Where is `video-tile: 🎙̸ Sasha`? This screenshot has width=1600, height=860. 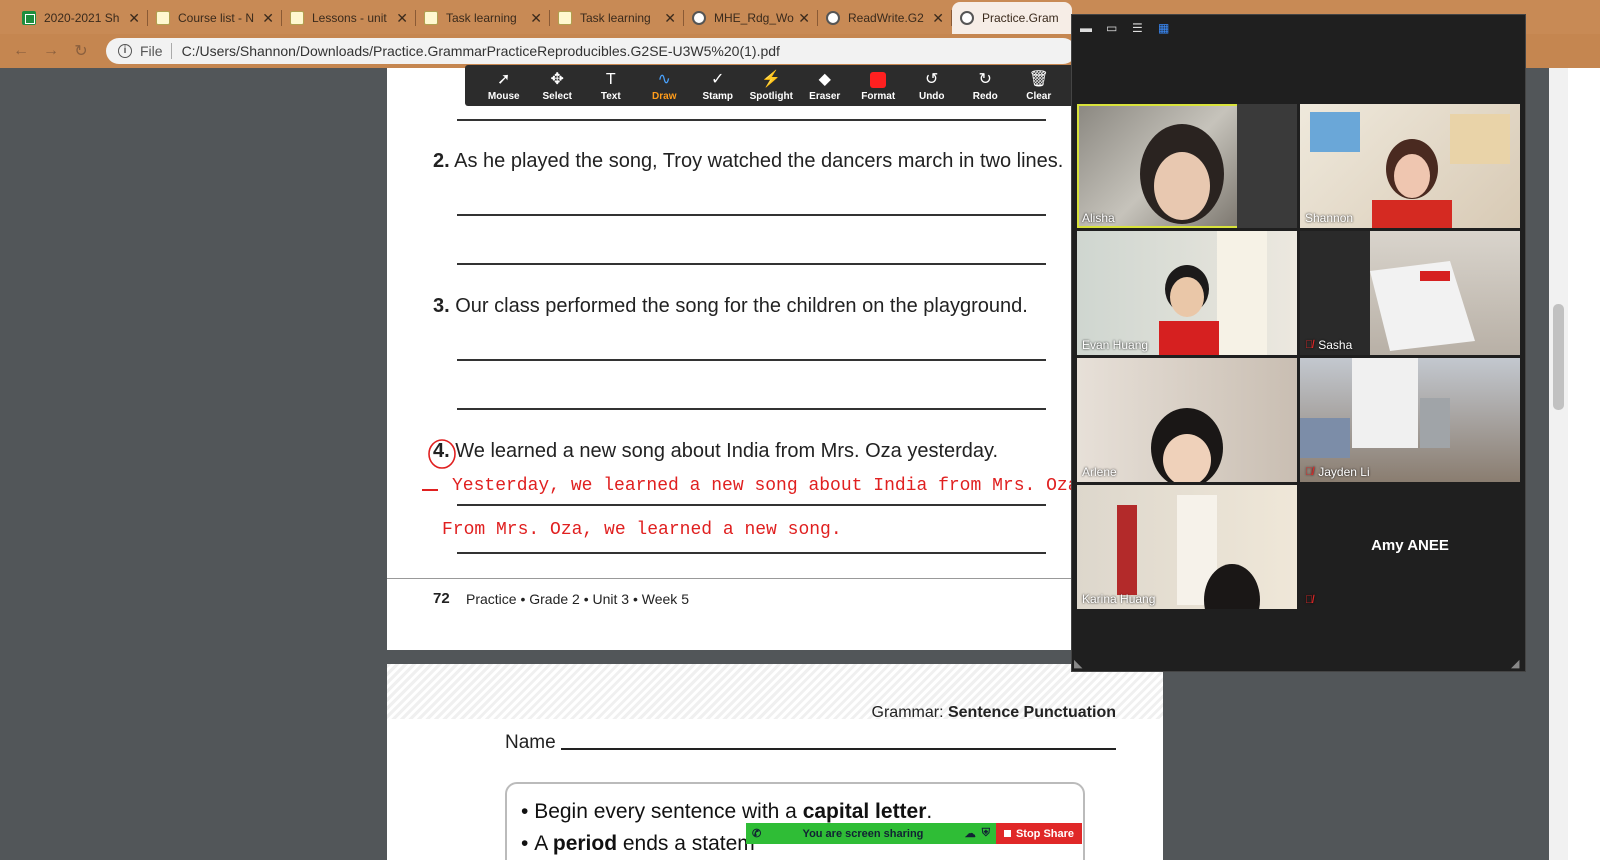
video-tile: 🎙̸ Sasha is located at coordinates (1410, 293).